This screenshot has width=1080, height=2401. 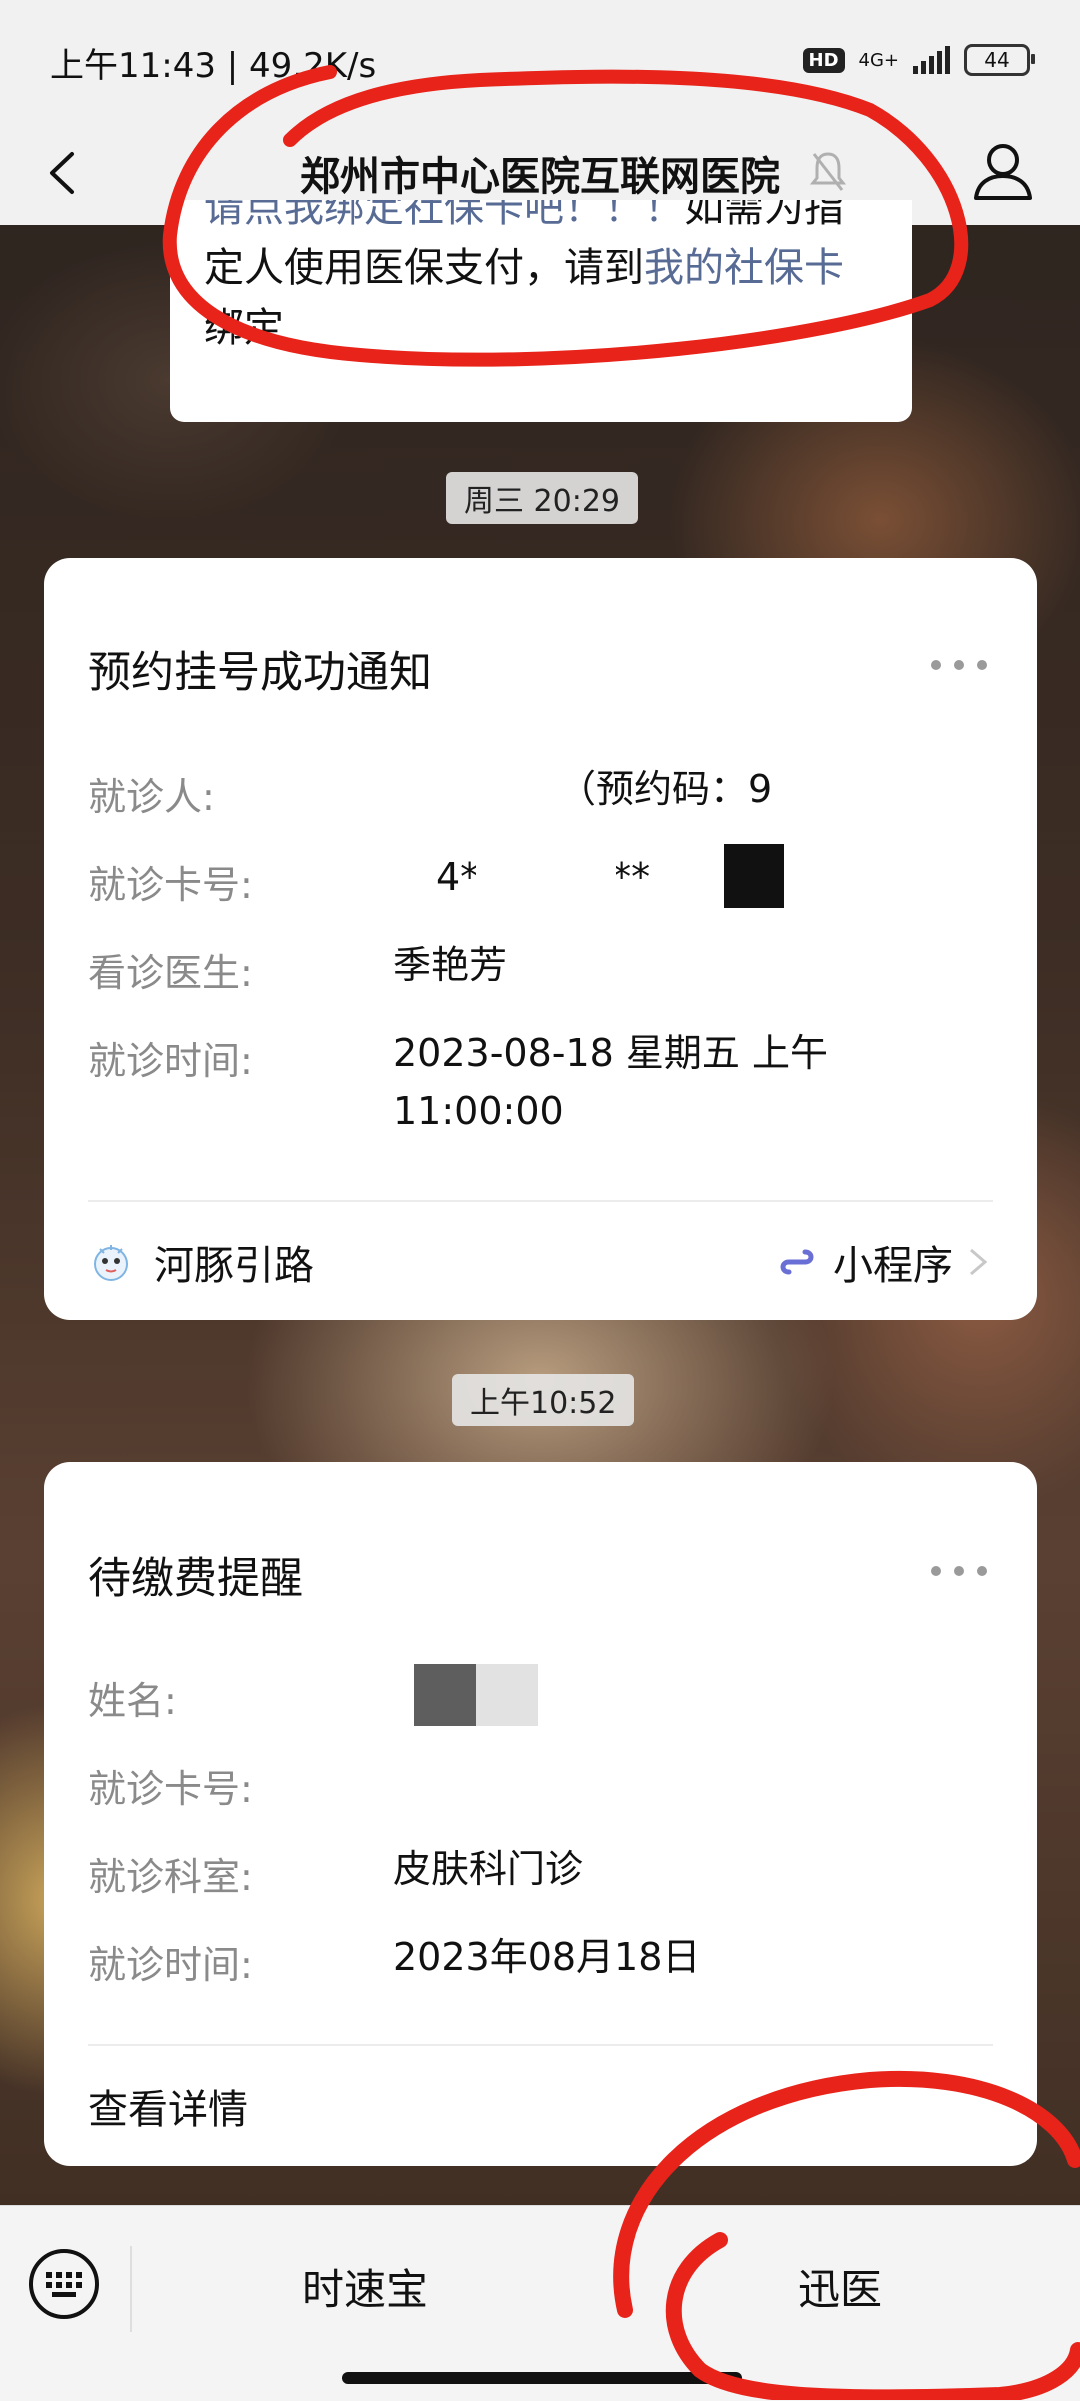 I want to click on field-value: 2023-08-18 星期五 上午 11:00:00, so click(x=610, y=1082).